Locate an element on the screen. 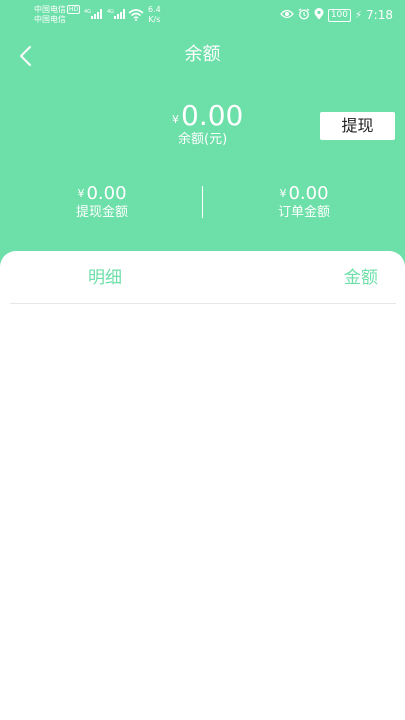  balance-label: 余额(元) is located at coordinates (203, 139).